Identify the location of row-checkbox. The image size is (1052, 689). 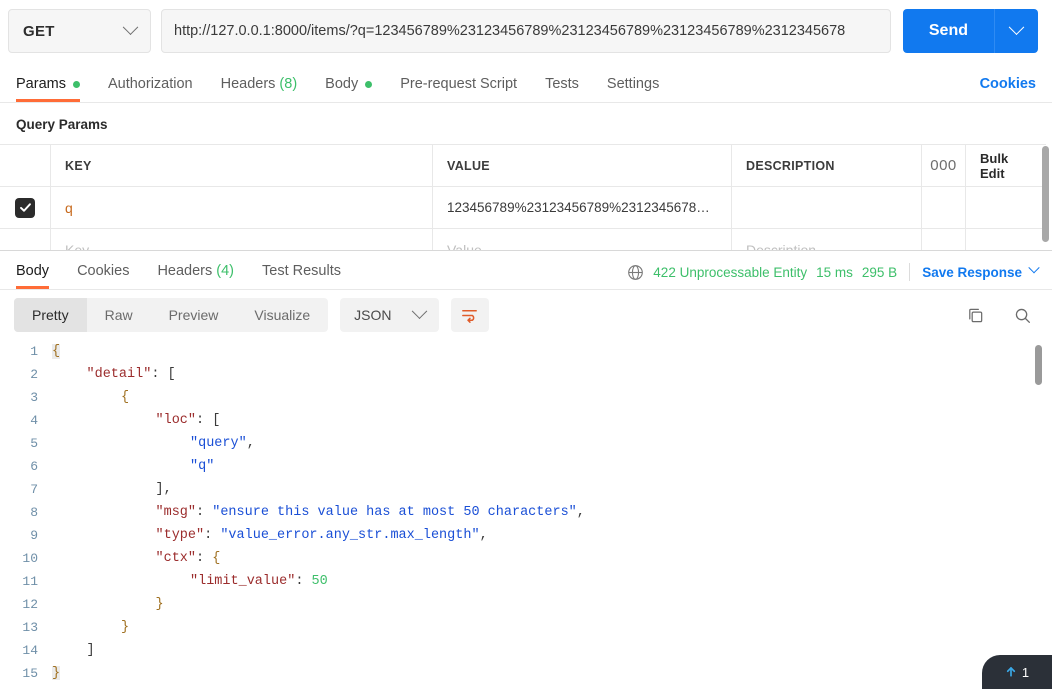
(25, 207).